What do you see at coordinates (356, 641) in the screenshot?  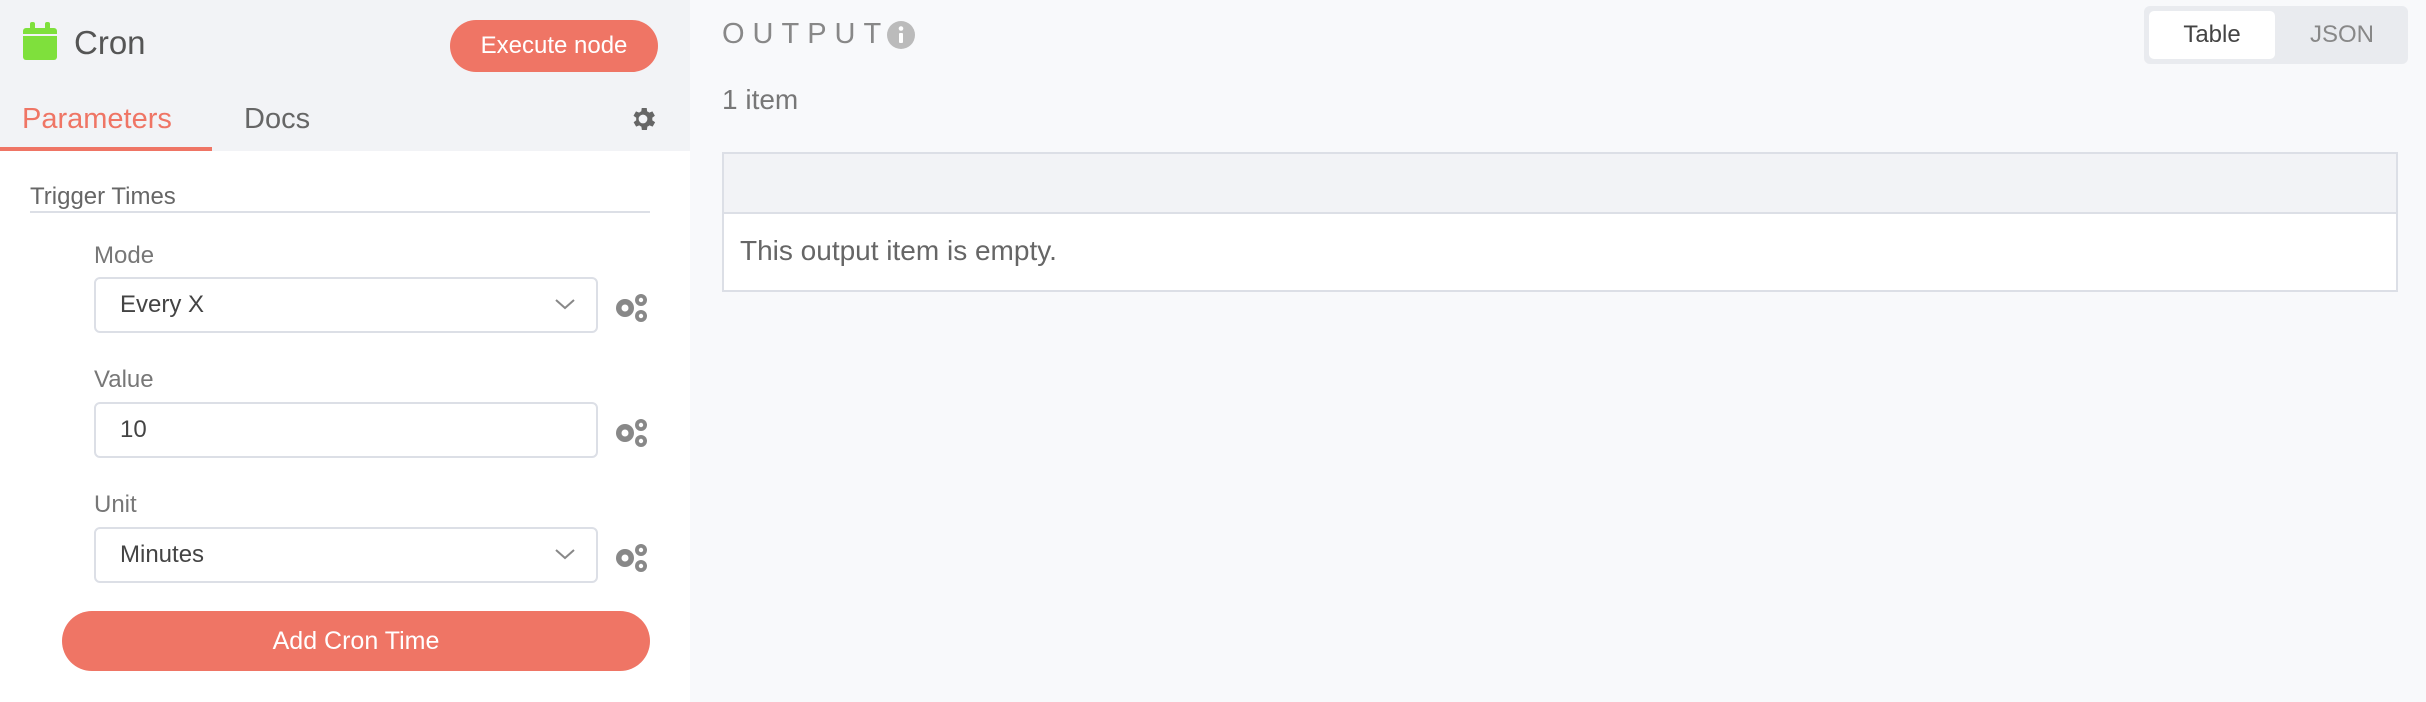 I see `add-cron-time-button: Add Cron Time` at bounding box center [356, 641].